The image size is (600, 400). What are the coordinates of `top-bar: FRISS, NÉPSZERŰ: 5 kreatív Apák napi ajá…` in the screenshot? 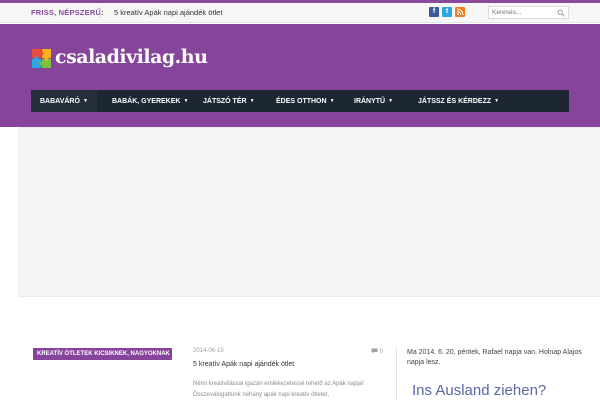 It's located at (300, 13).